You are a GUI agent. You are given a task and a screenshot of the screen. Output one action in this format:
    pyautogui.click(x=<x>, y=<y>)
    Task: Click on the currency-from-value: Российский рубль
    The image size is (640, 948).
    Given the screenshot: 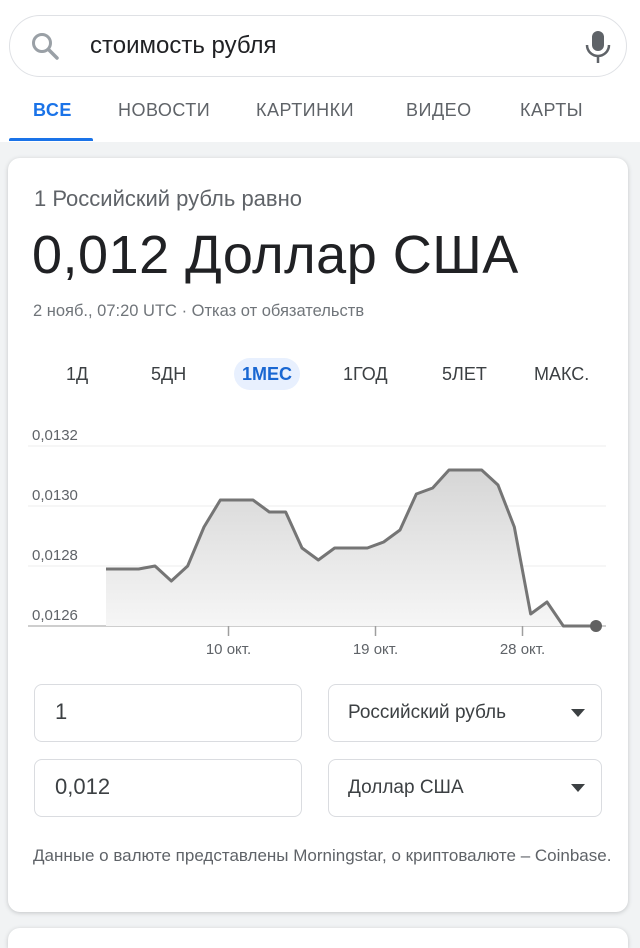 What is the action you would take?
    pyautogui.click(x=427, y=713)
    